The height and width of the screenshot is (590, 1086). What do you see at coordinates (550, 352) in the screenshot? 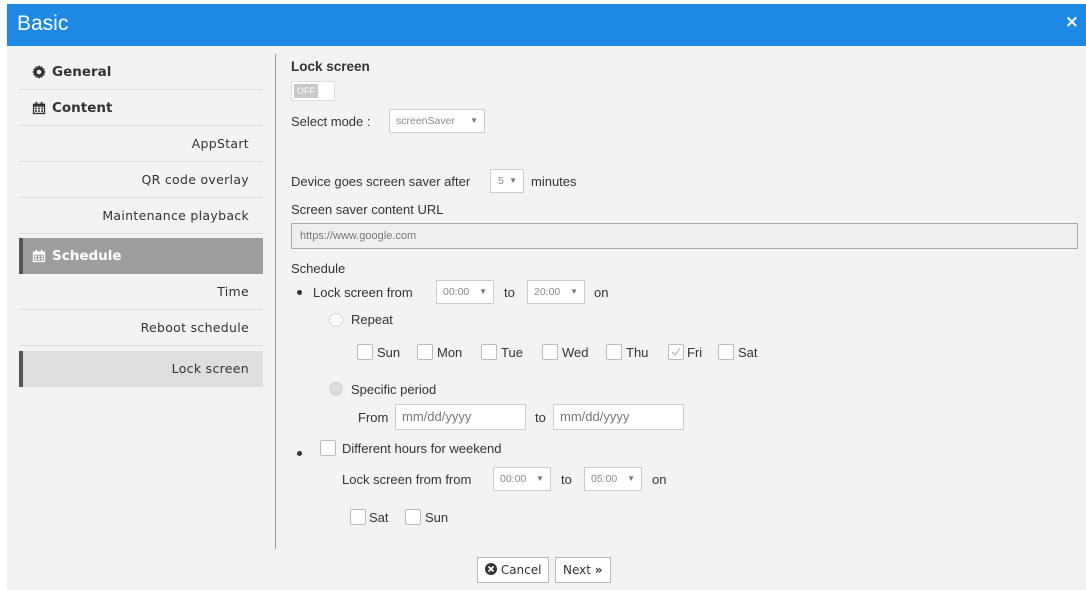
I see `day-checkbox-wed` at bounding box center [550, 352].